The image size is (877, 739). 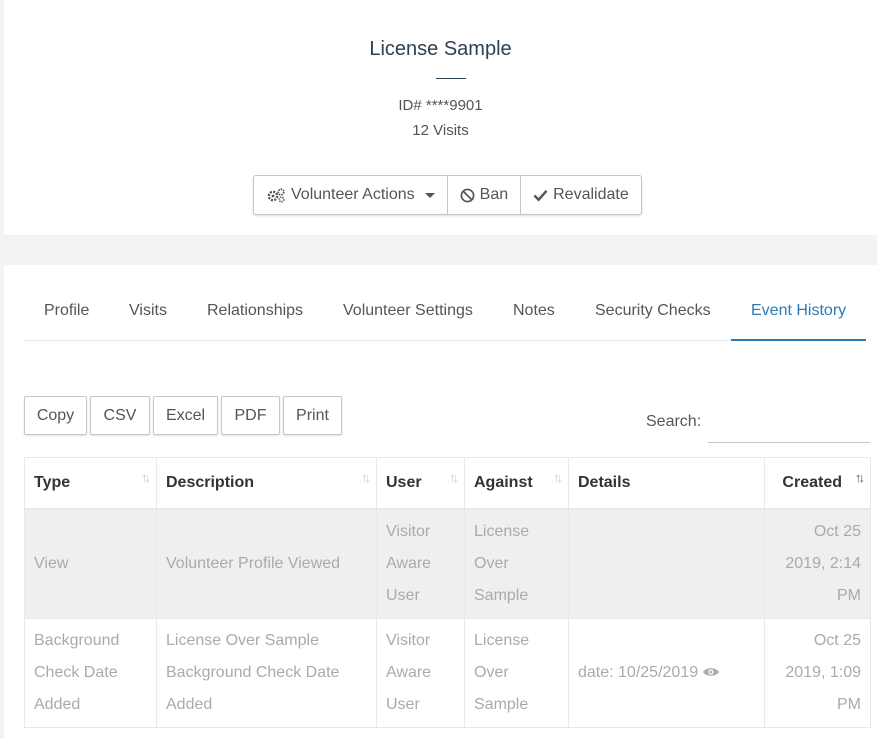 What do you see at coordinates (817, 563) in the screenshot?
I see `cell-created: Oct 25 2019, 2:14 PM` at bounding box center [817, 563].